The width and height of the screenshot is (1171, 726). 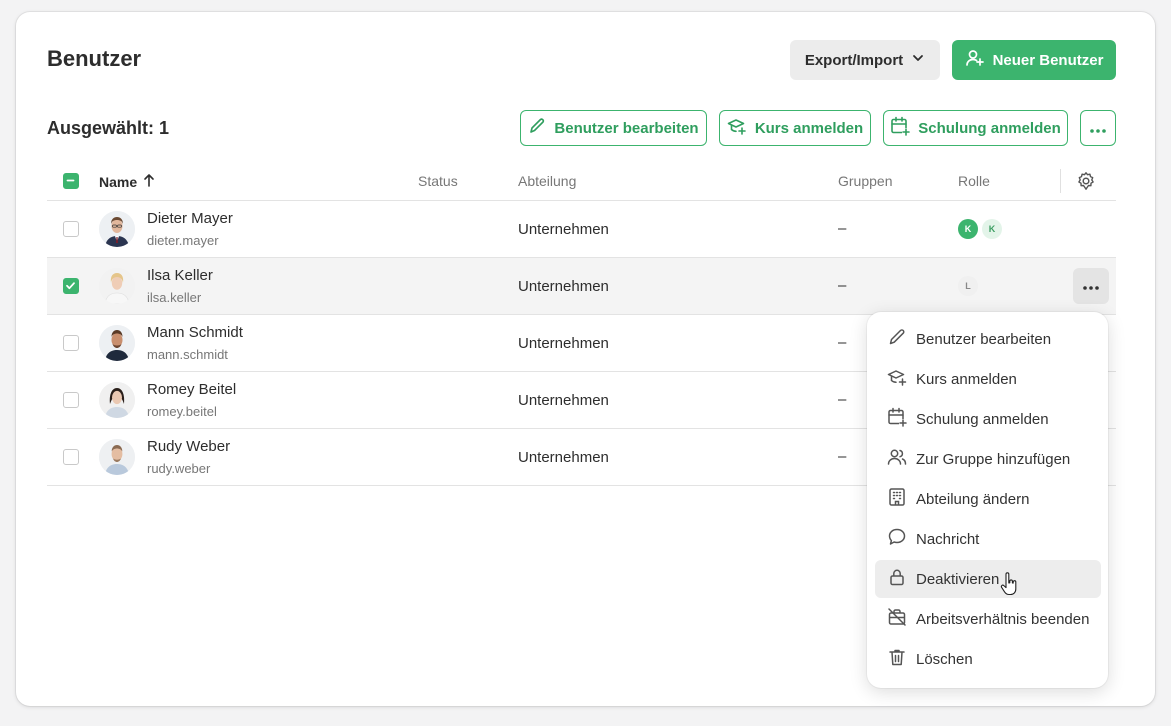 I want to click on menu-item-message: Nachricht, so click(x=988, y=539).